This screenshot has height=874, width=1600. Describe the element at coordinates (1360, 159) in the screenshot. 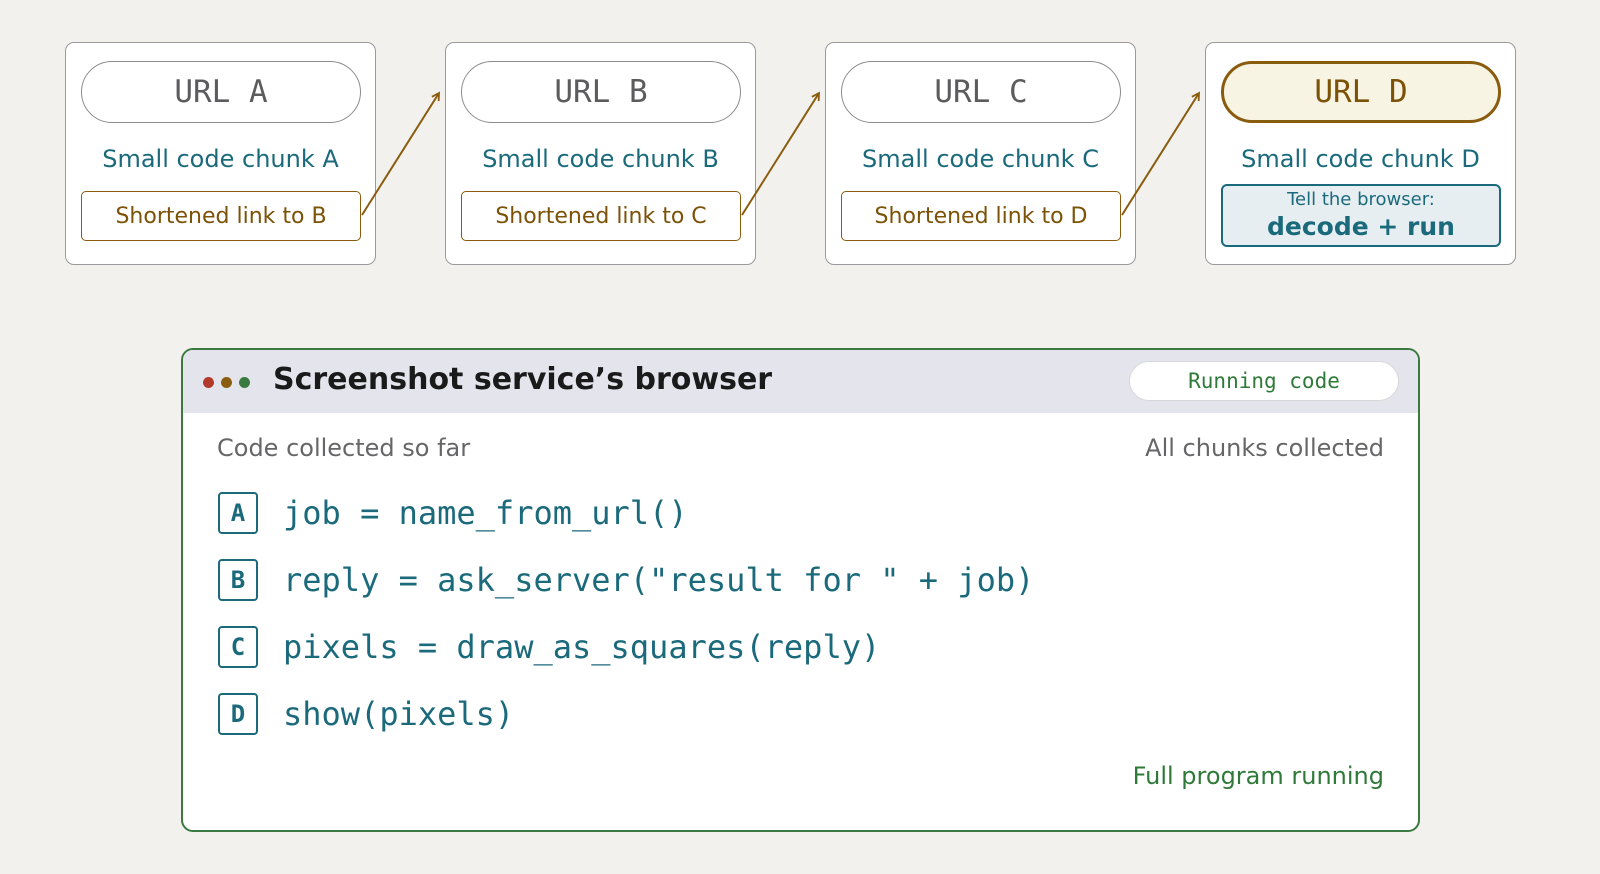

I see `chunk-label-d: Small code chunk D` at that location.